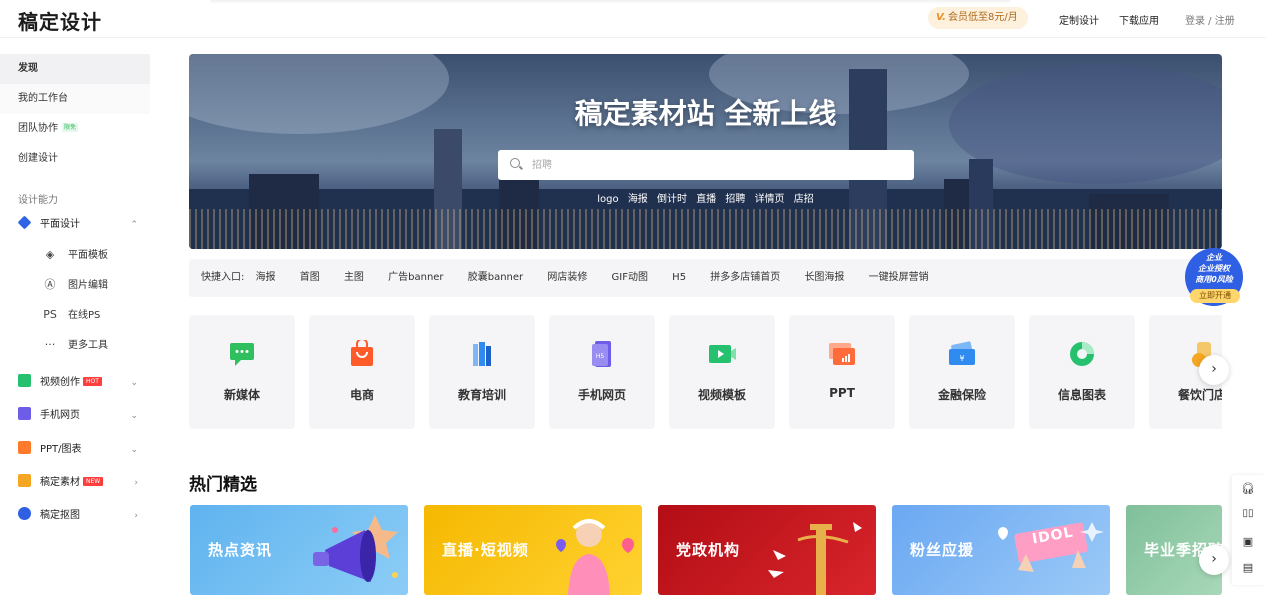 The height and width of the screenshot is (608, 1266). Describe the element at coordinates (495, 277) in the screenshot. I see `quick-entry-item: 胶囊banner` at that location.